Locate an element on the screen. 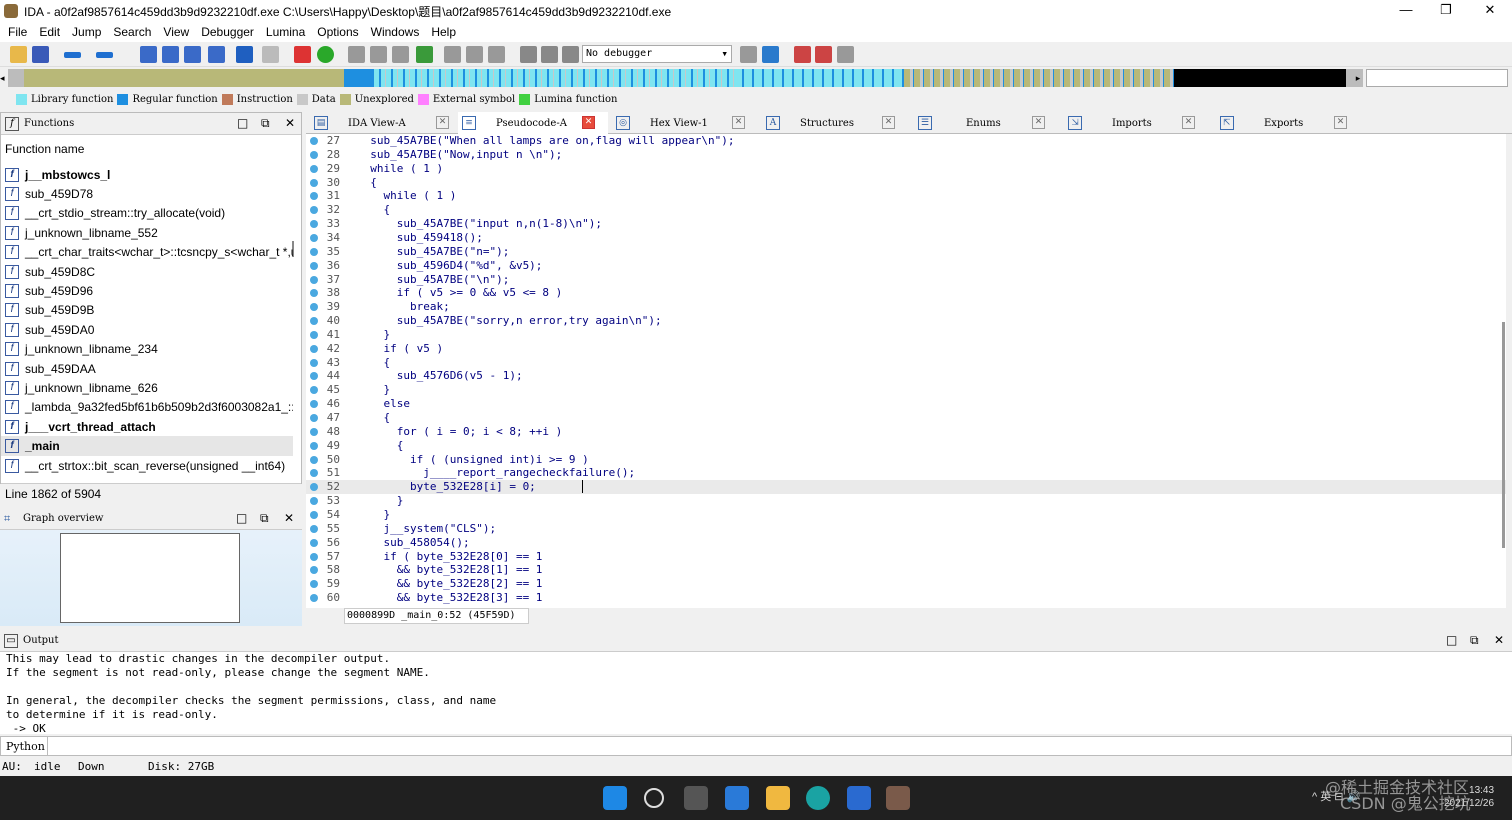  store-icon is located at coordinates (859, 798).